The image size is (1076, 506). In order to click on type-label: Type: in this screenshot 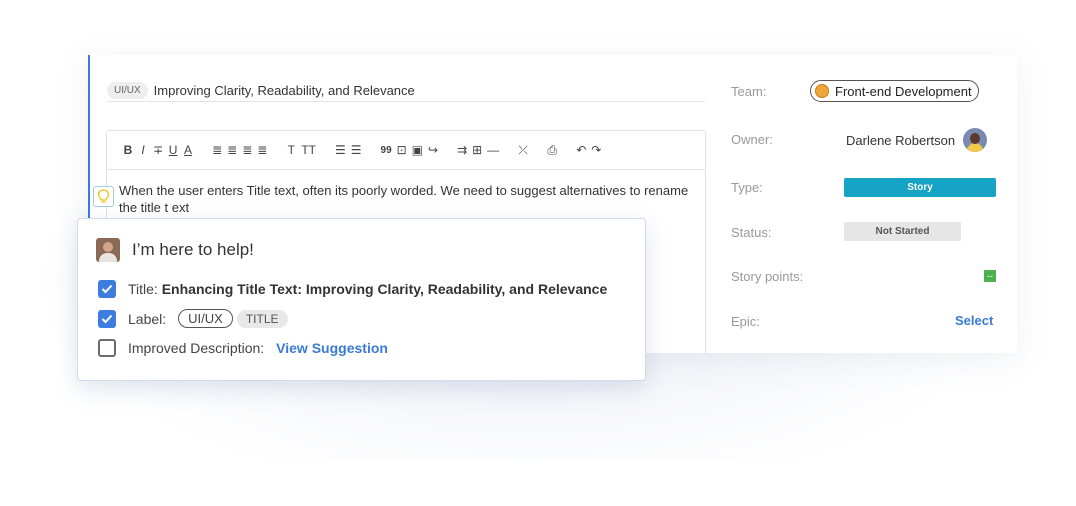, I will do `click(747, 187)`.